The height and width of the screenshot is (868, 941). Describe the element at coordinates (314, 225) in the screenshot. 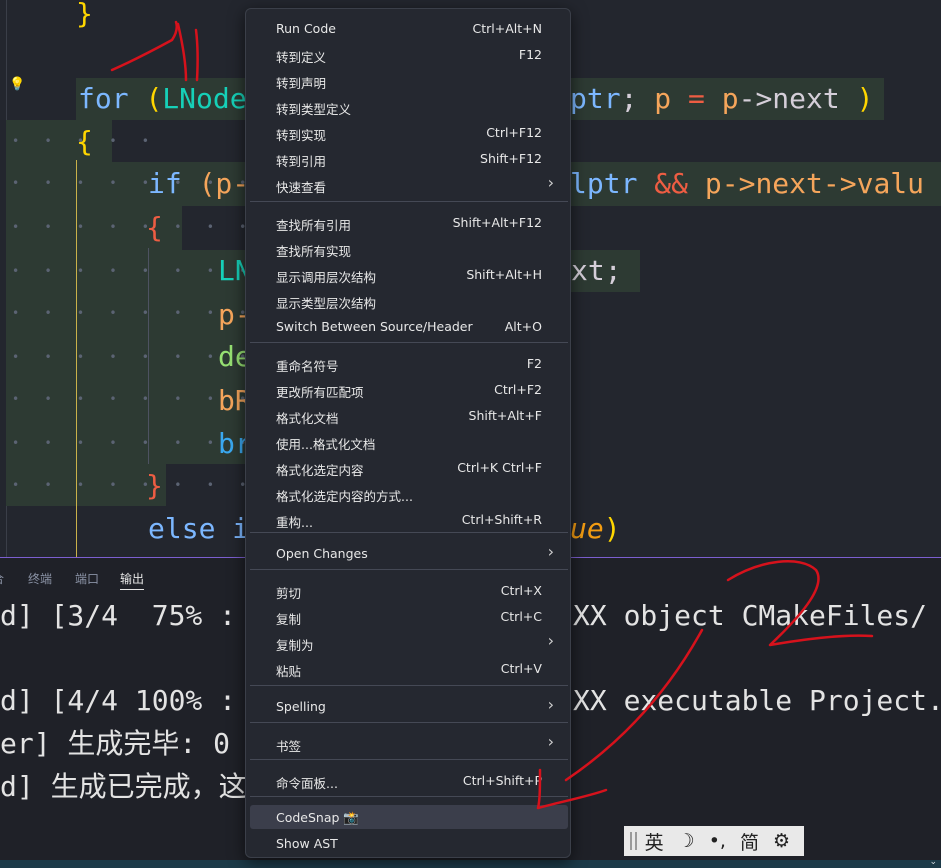

I see `menu-item-label: 查找所有引用` at that location.